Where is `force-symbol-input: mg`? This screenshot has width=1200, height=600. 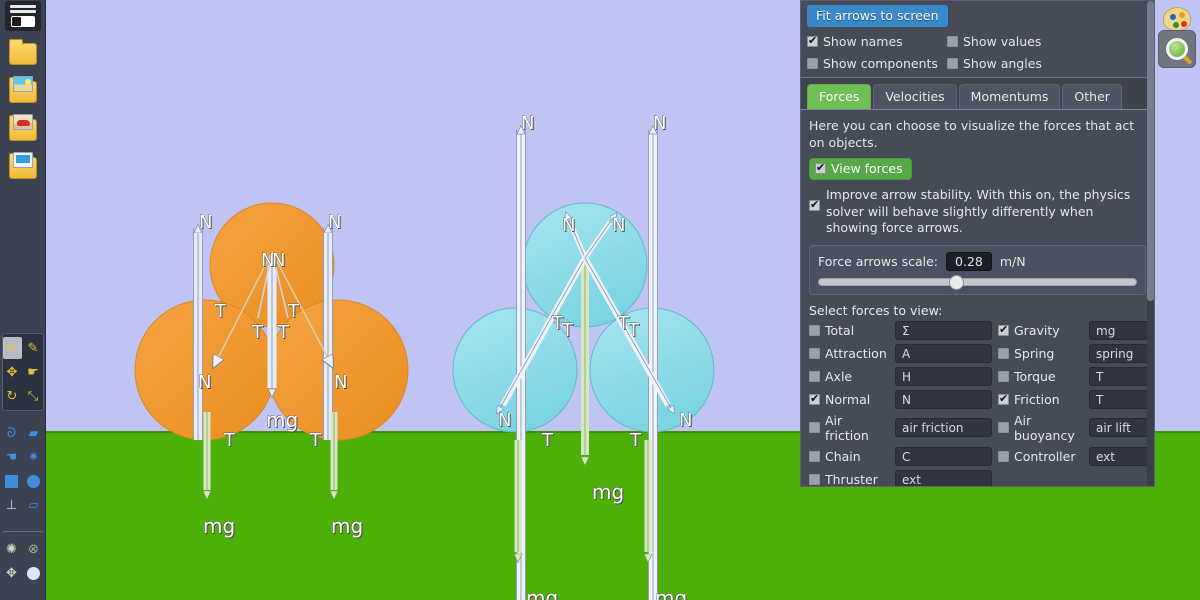
force-symbol-input: mg is located at coordinates (1121, 330).